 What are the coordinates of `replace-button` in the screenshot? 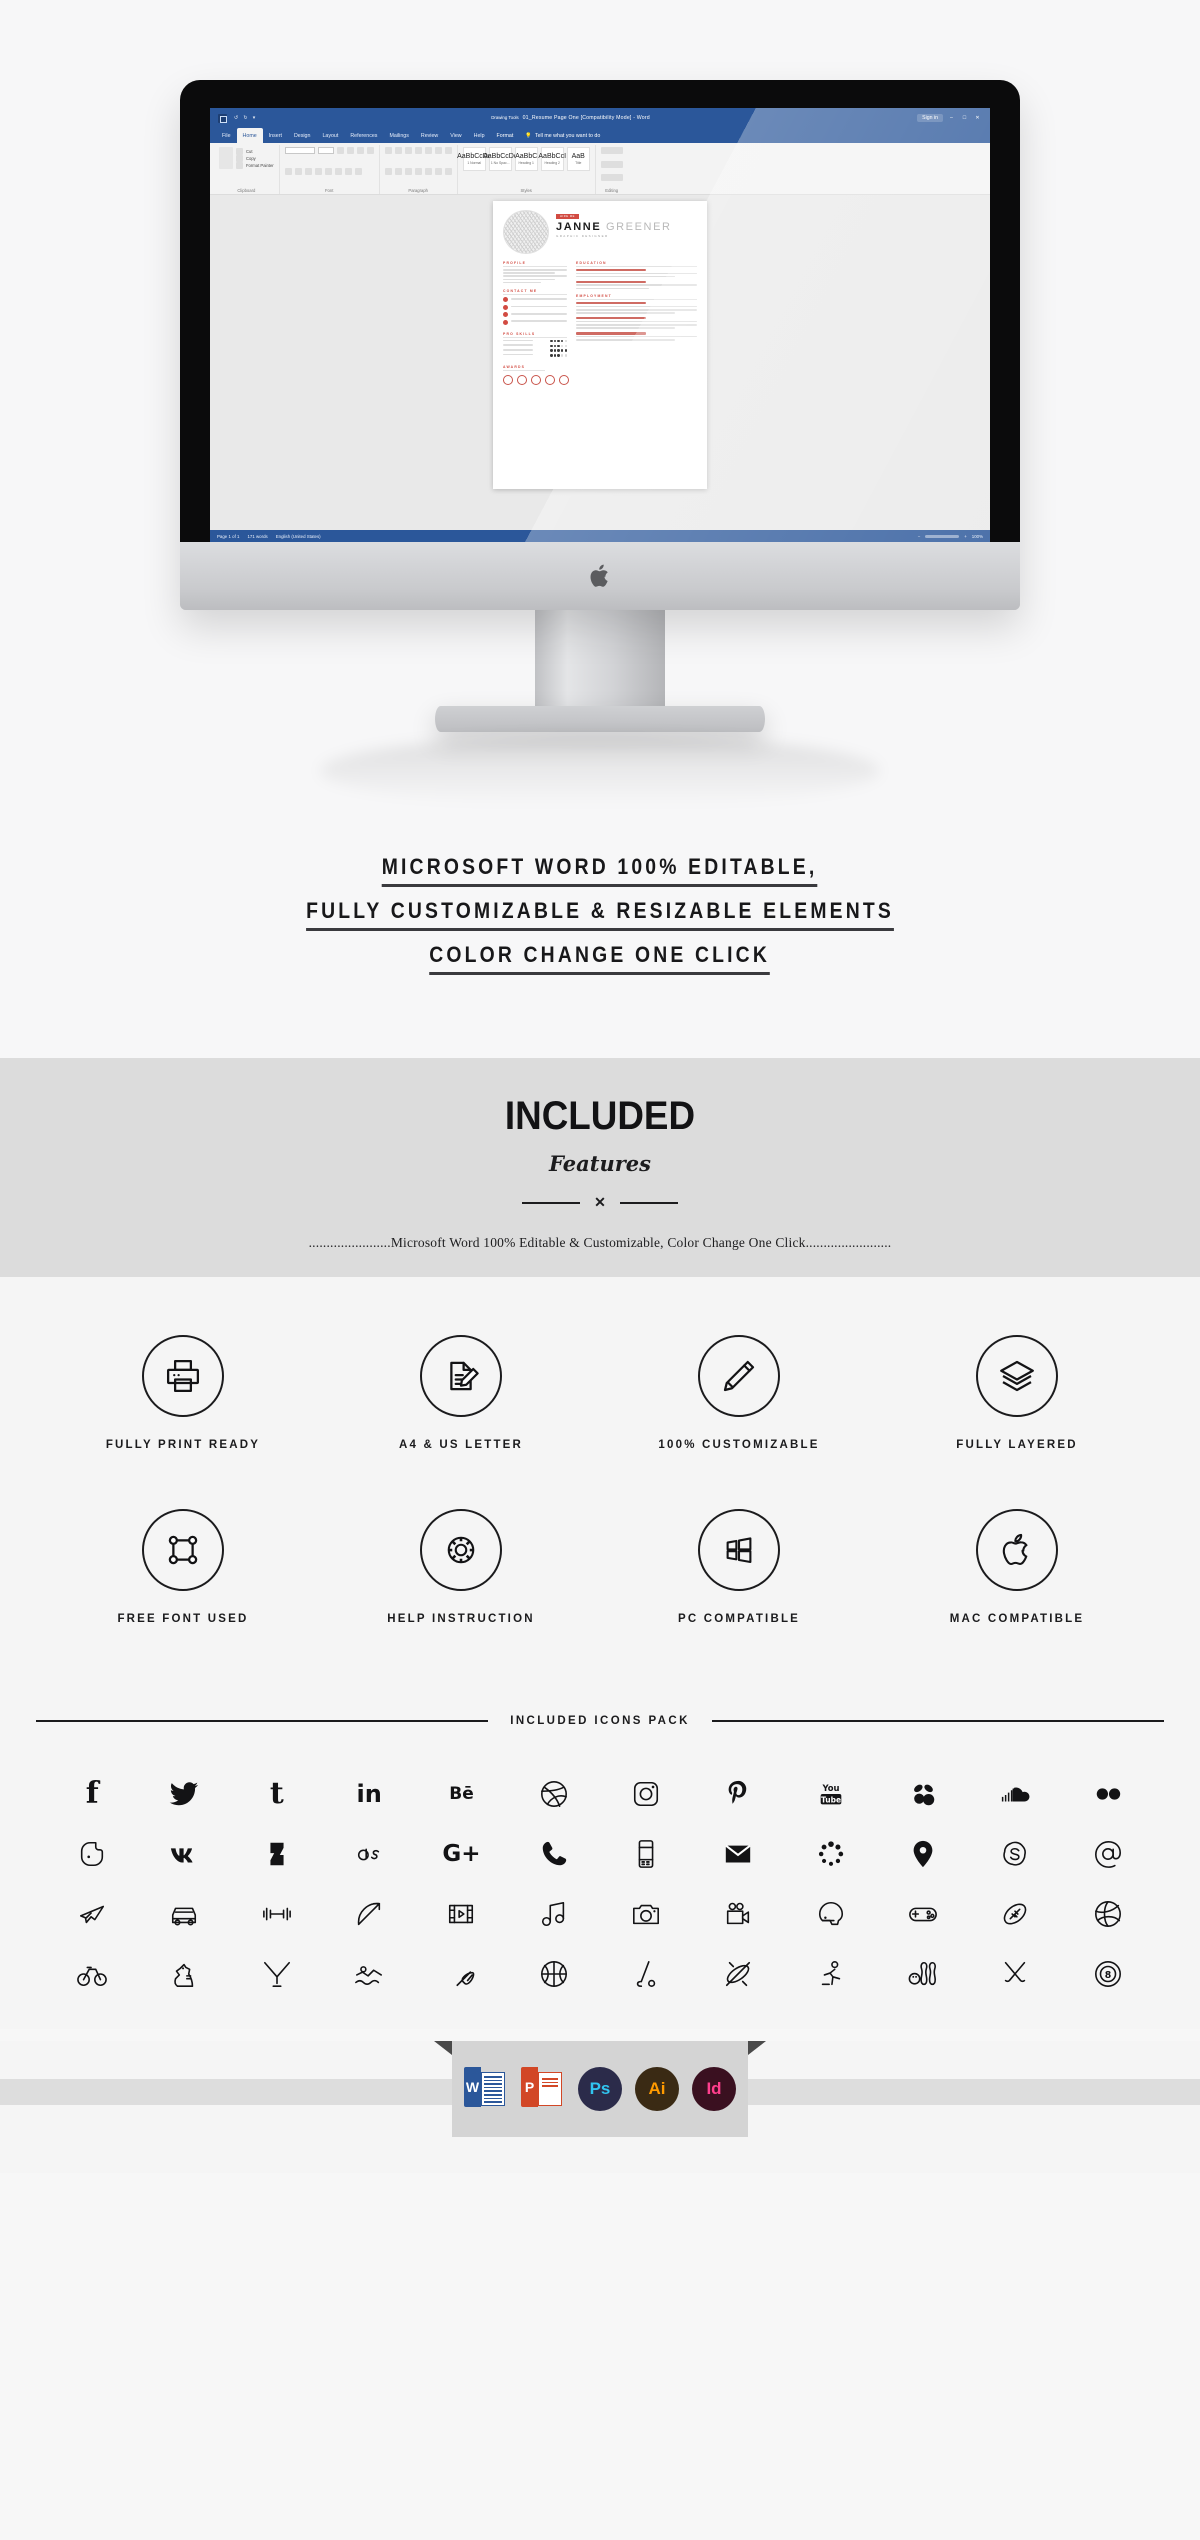 It's located at (611, 164).